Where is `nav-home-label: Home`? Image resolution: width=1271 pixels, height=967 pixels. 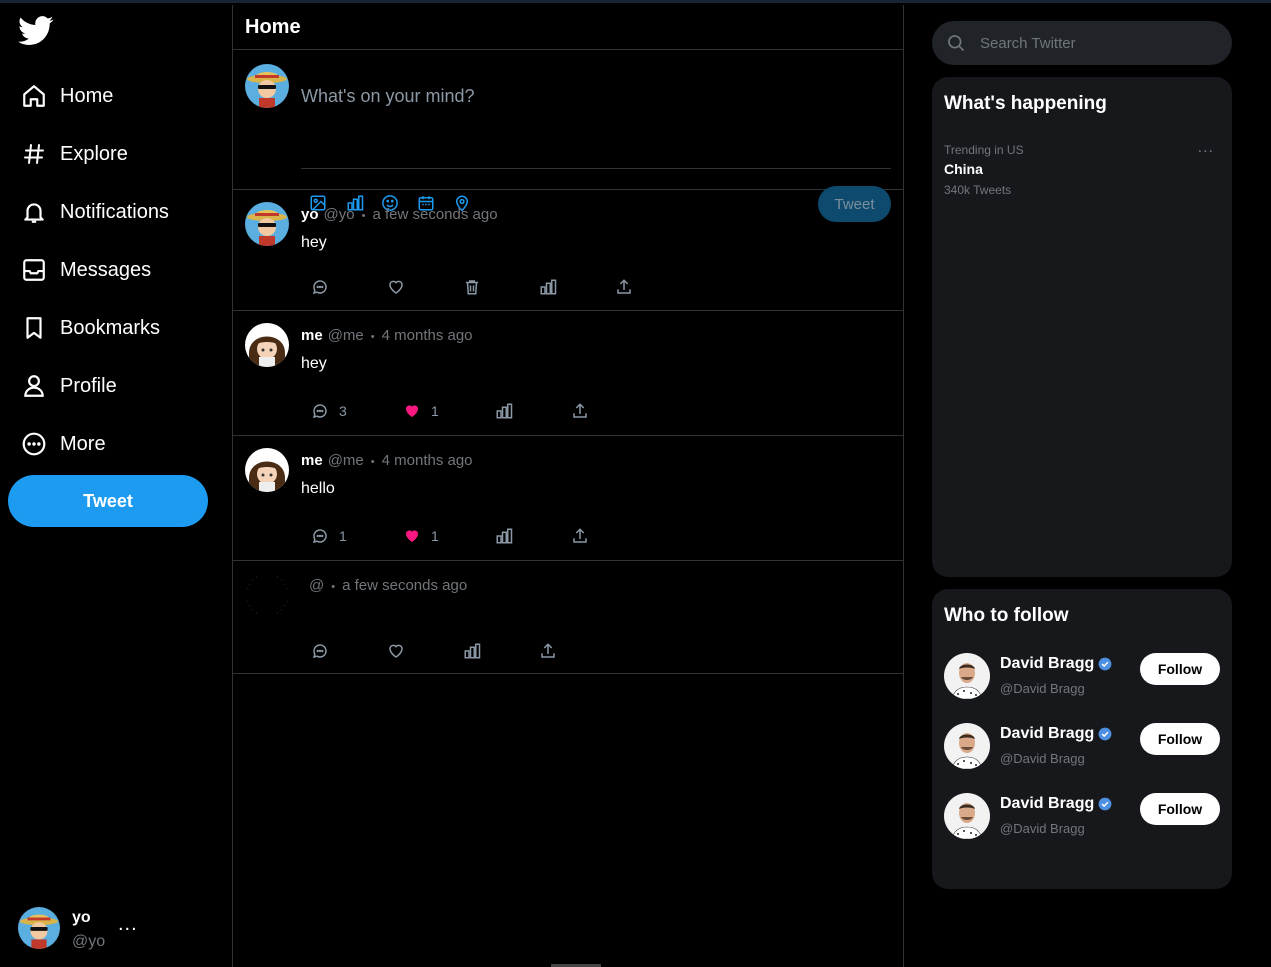
nav-home-label: Home is located at coordinates (87, 95).